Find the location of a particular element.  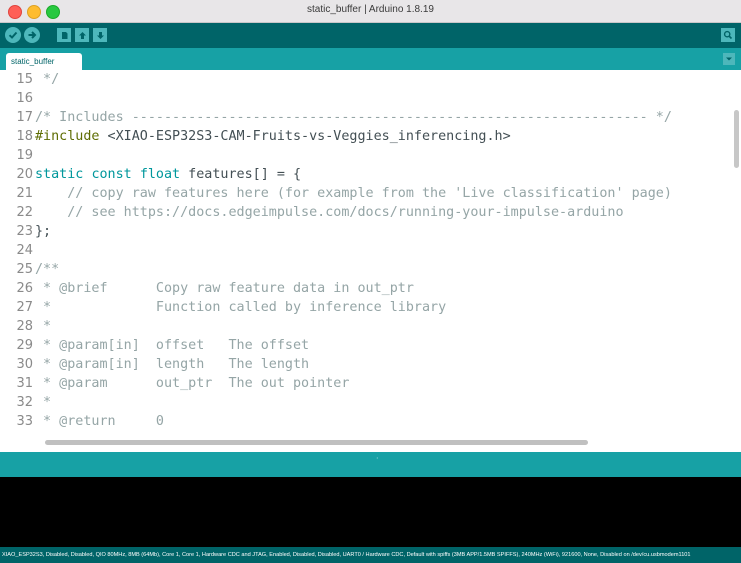

tab-bar: static_buffer is located at coordinates (370, 59).